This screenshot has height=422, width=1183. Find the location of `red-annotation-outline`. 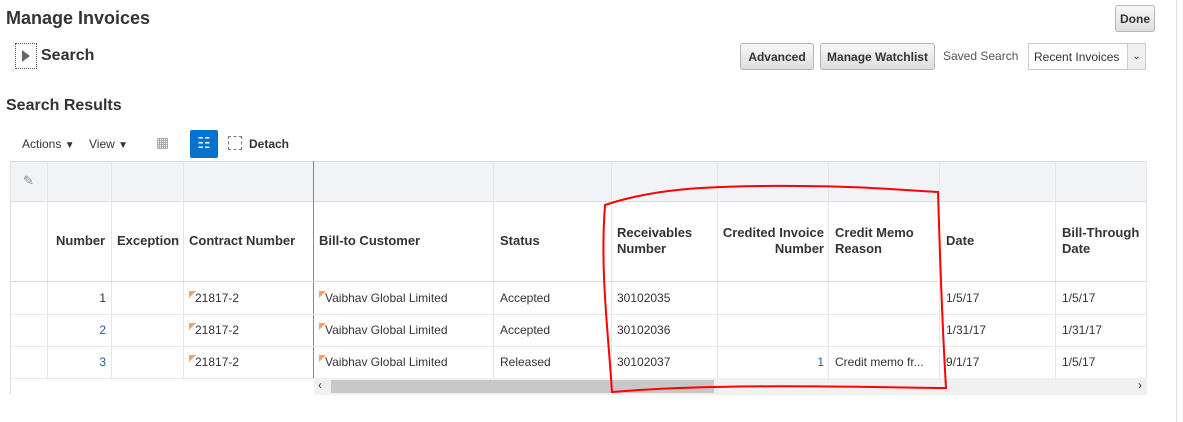

red-annotation-outline is located at coordinates (775, 289).